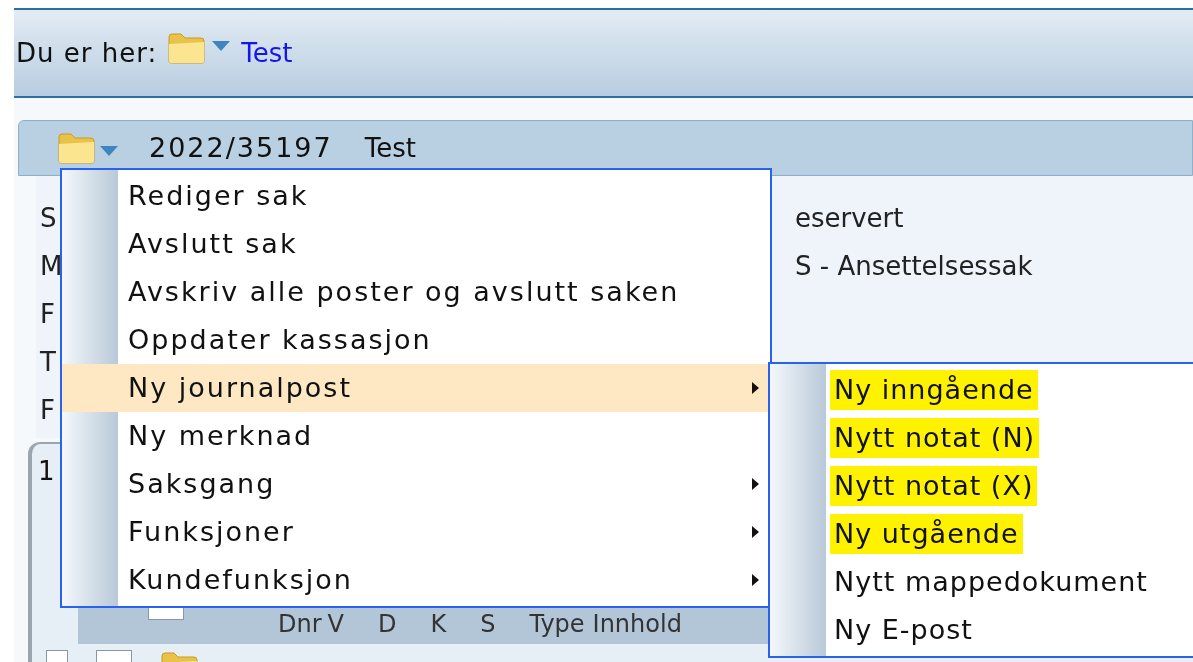 This screenshot has height=662, width=1193. What do you see at coordinates (48, 218) in the screenshot?
I see `field-label: S` at bounding box center [48, 218].